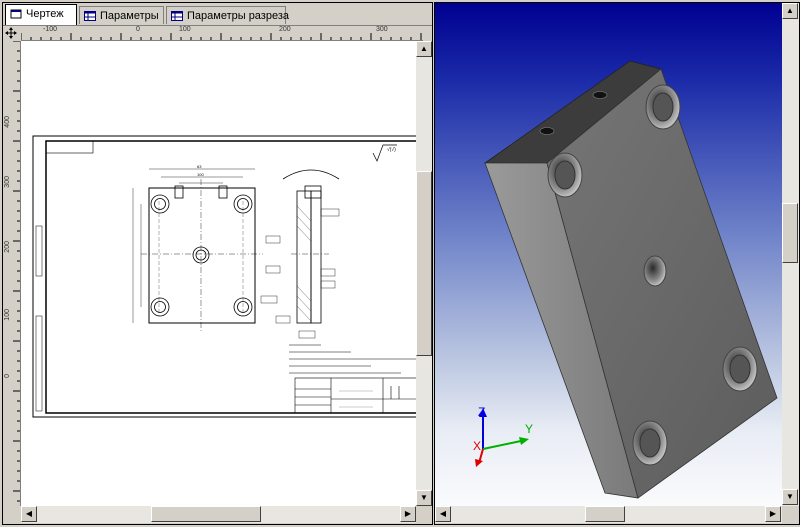 This screenshot has height=527, width=800. Describe the element at coordinates (7, 182) in the screenshot. I see `ruler-left-tick-label: 300` at that location.